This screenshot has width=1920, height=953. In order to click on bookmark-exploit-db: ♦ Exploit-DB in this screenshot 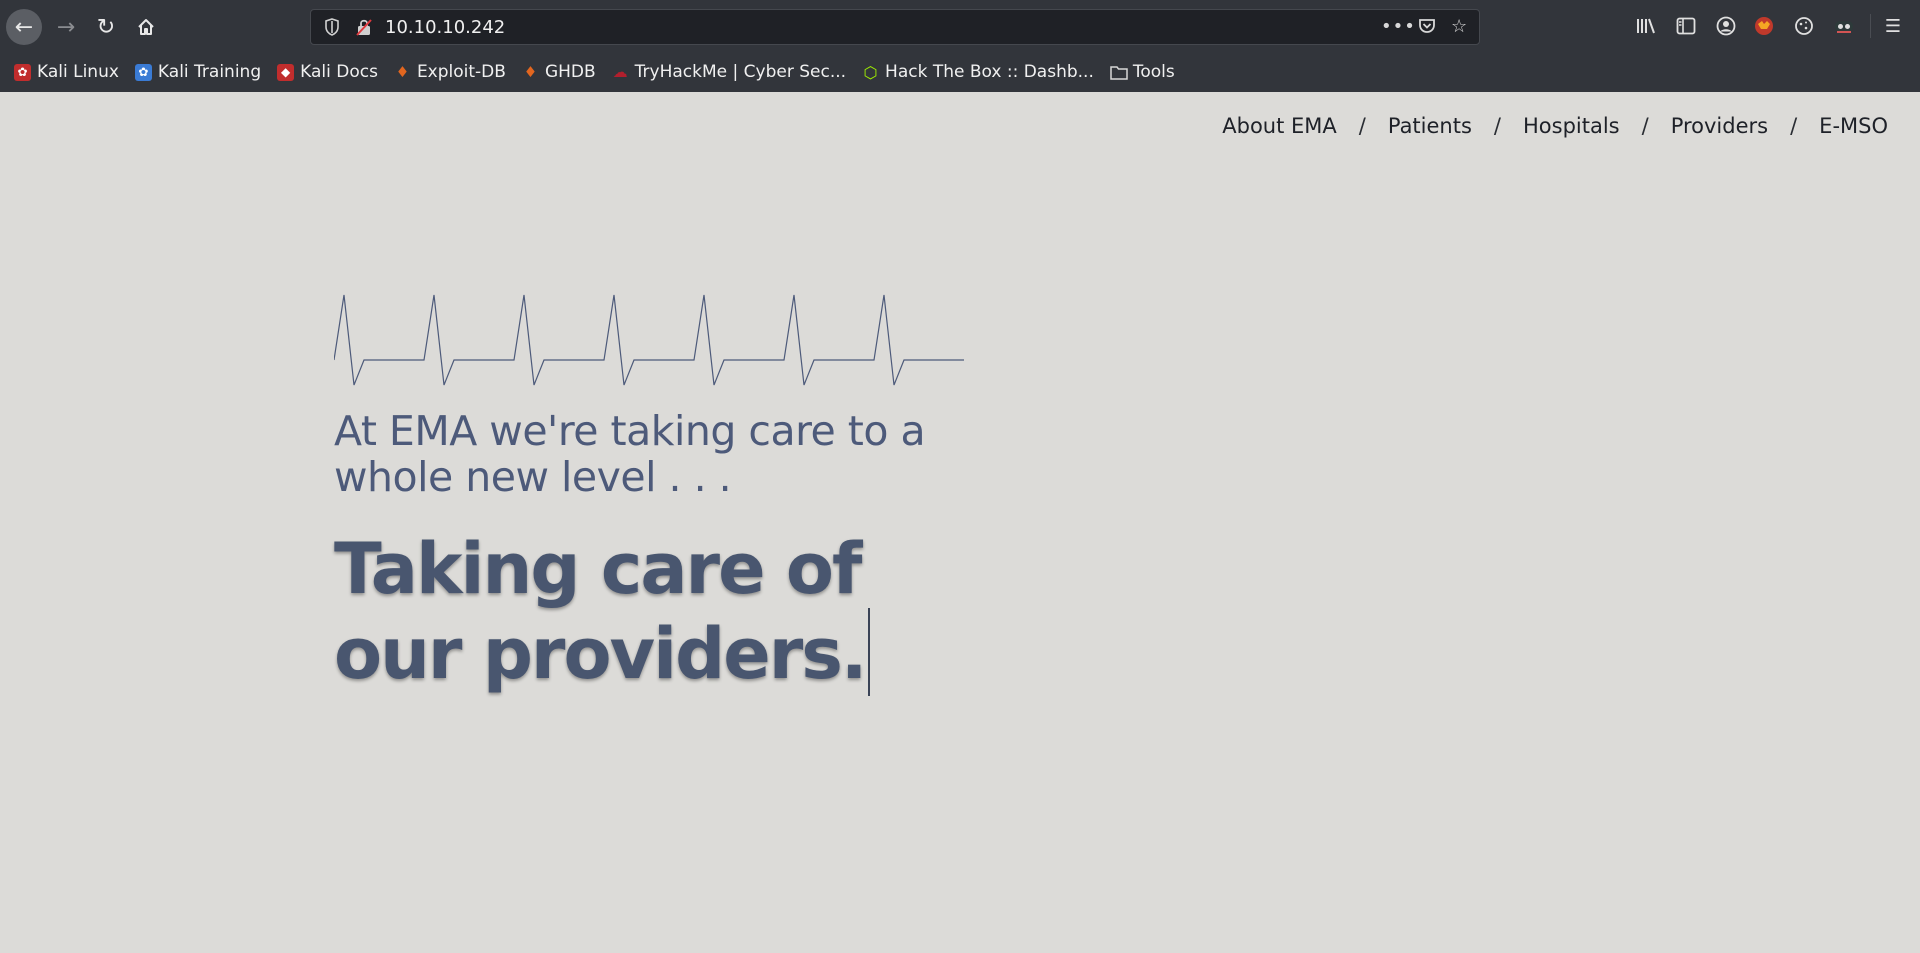, I will do `click(450, 72)`.